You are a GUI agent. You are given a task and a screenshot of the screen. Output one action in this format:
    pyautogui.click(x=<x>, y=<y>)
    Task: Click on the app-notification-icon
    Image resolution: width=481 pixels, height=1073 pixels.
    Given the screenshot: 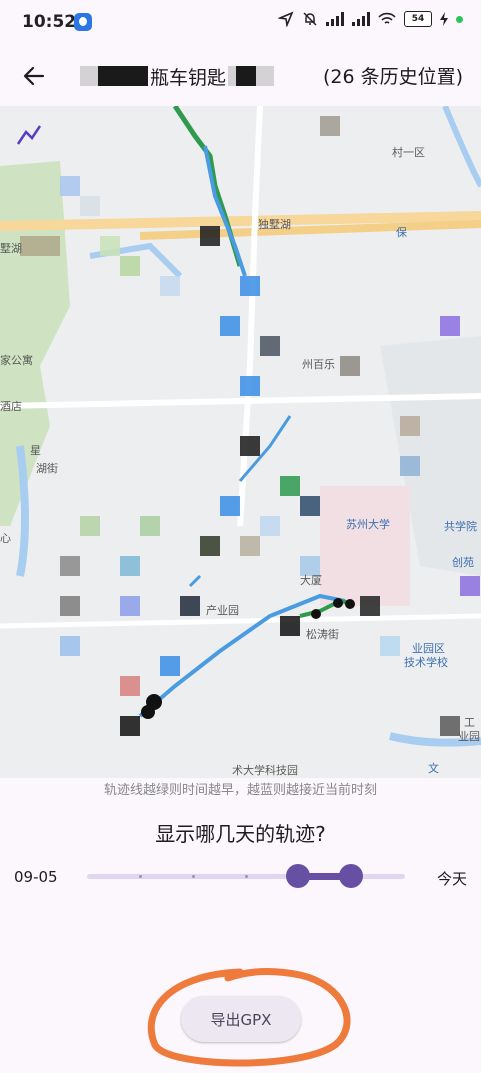 What is the action you would take?
    pyautogui.click(x=83, y=22)
    